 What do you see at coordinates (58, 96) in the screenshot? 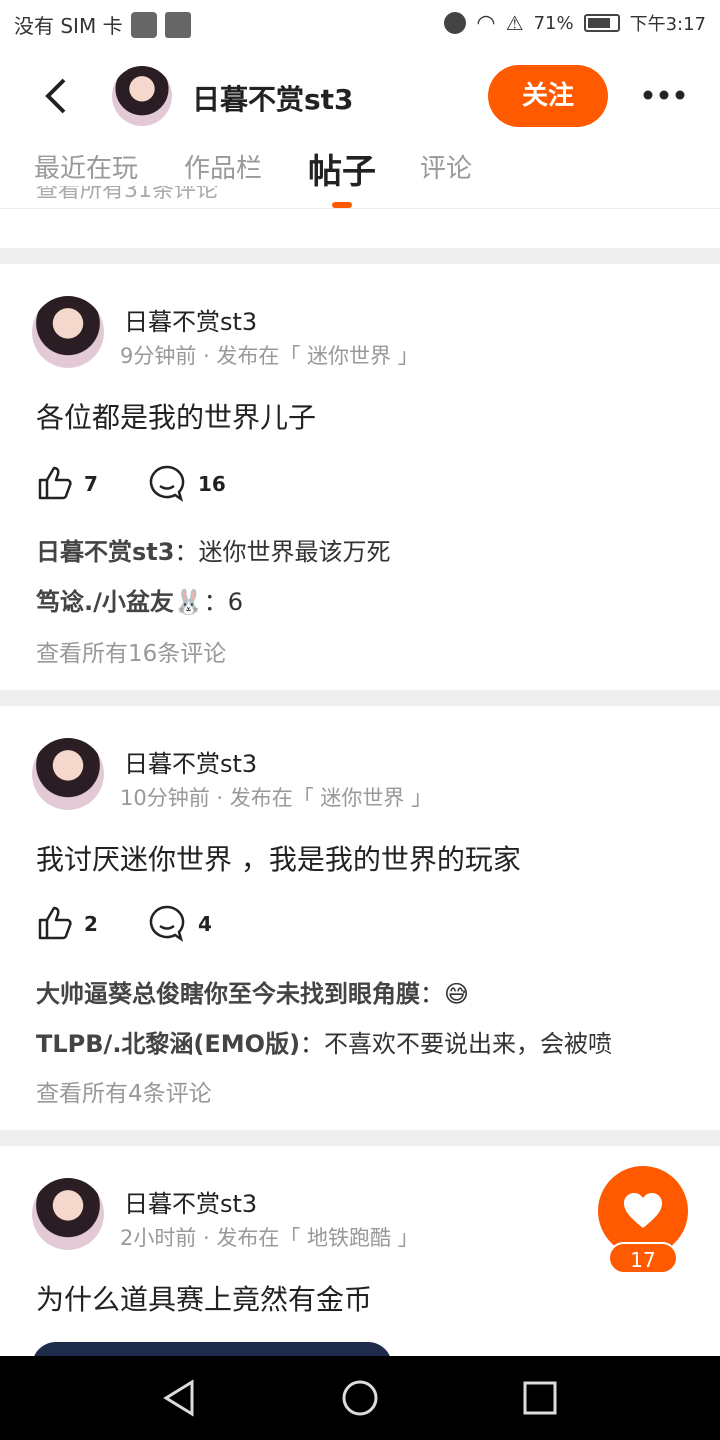
I see `back-arrow-icon` at bounding box center [58, 96].